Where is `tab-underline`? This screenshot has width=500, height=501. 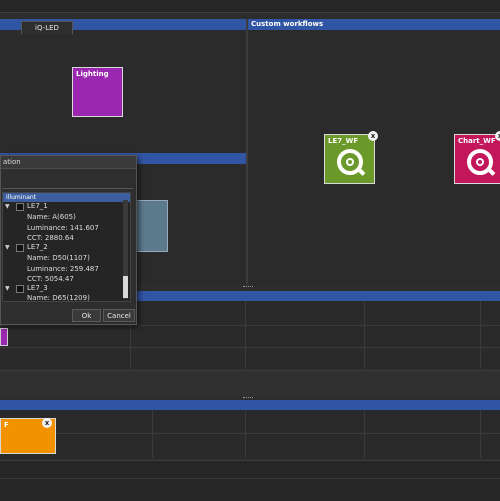
tab-underline is located at coordinates (67, 188).